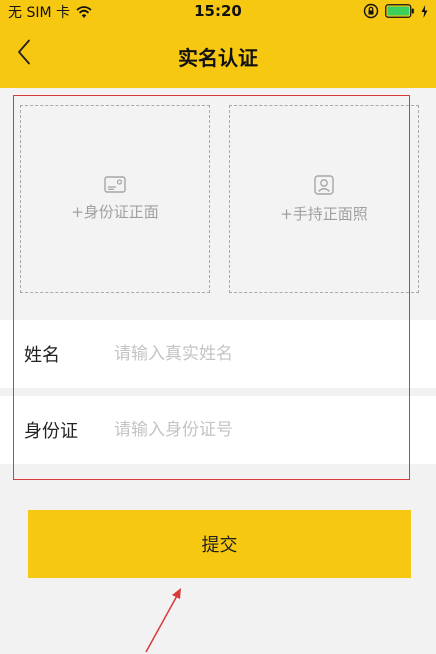  I want to click on name-row: 姓名, so click(218, 354).